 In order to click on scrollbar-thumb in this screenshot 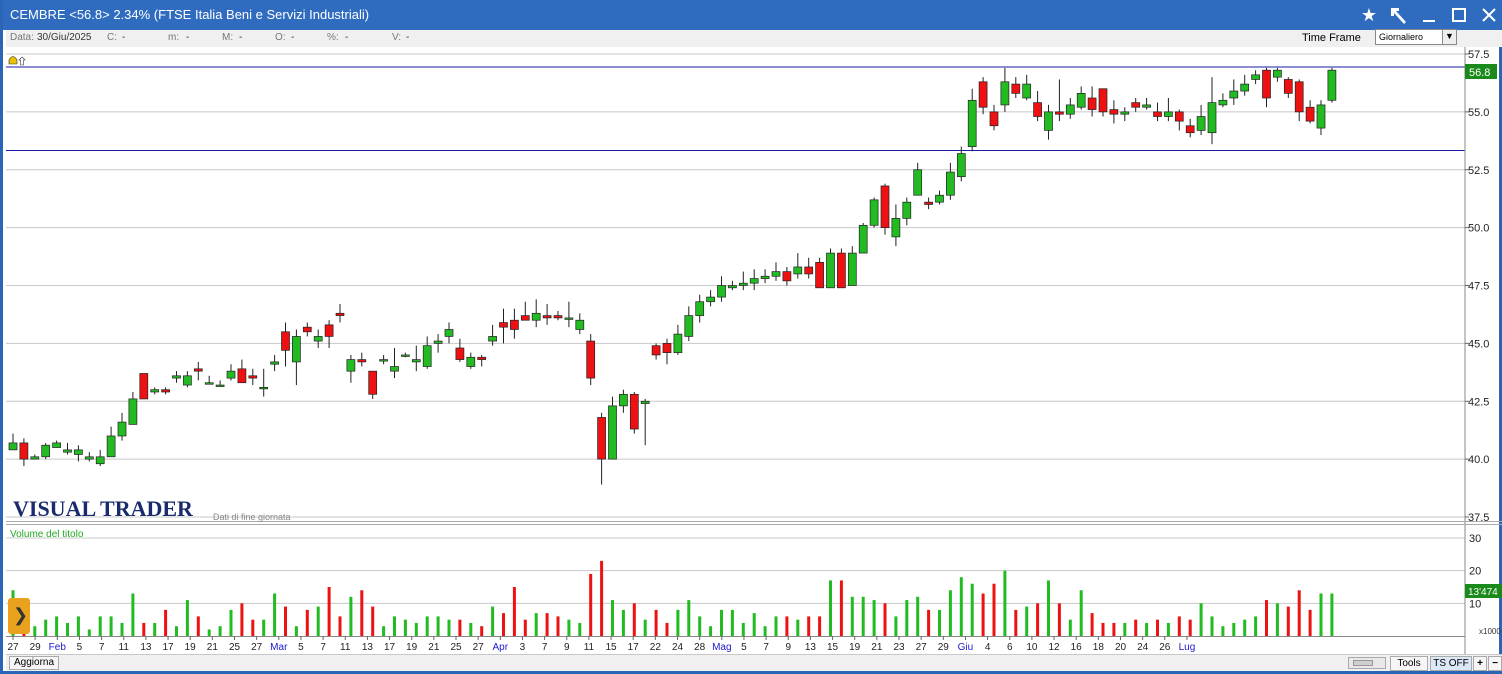, I will do `click(1363, 663)`.